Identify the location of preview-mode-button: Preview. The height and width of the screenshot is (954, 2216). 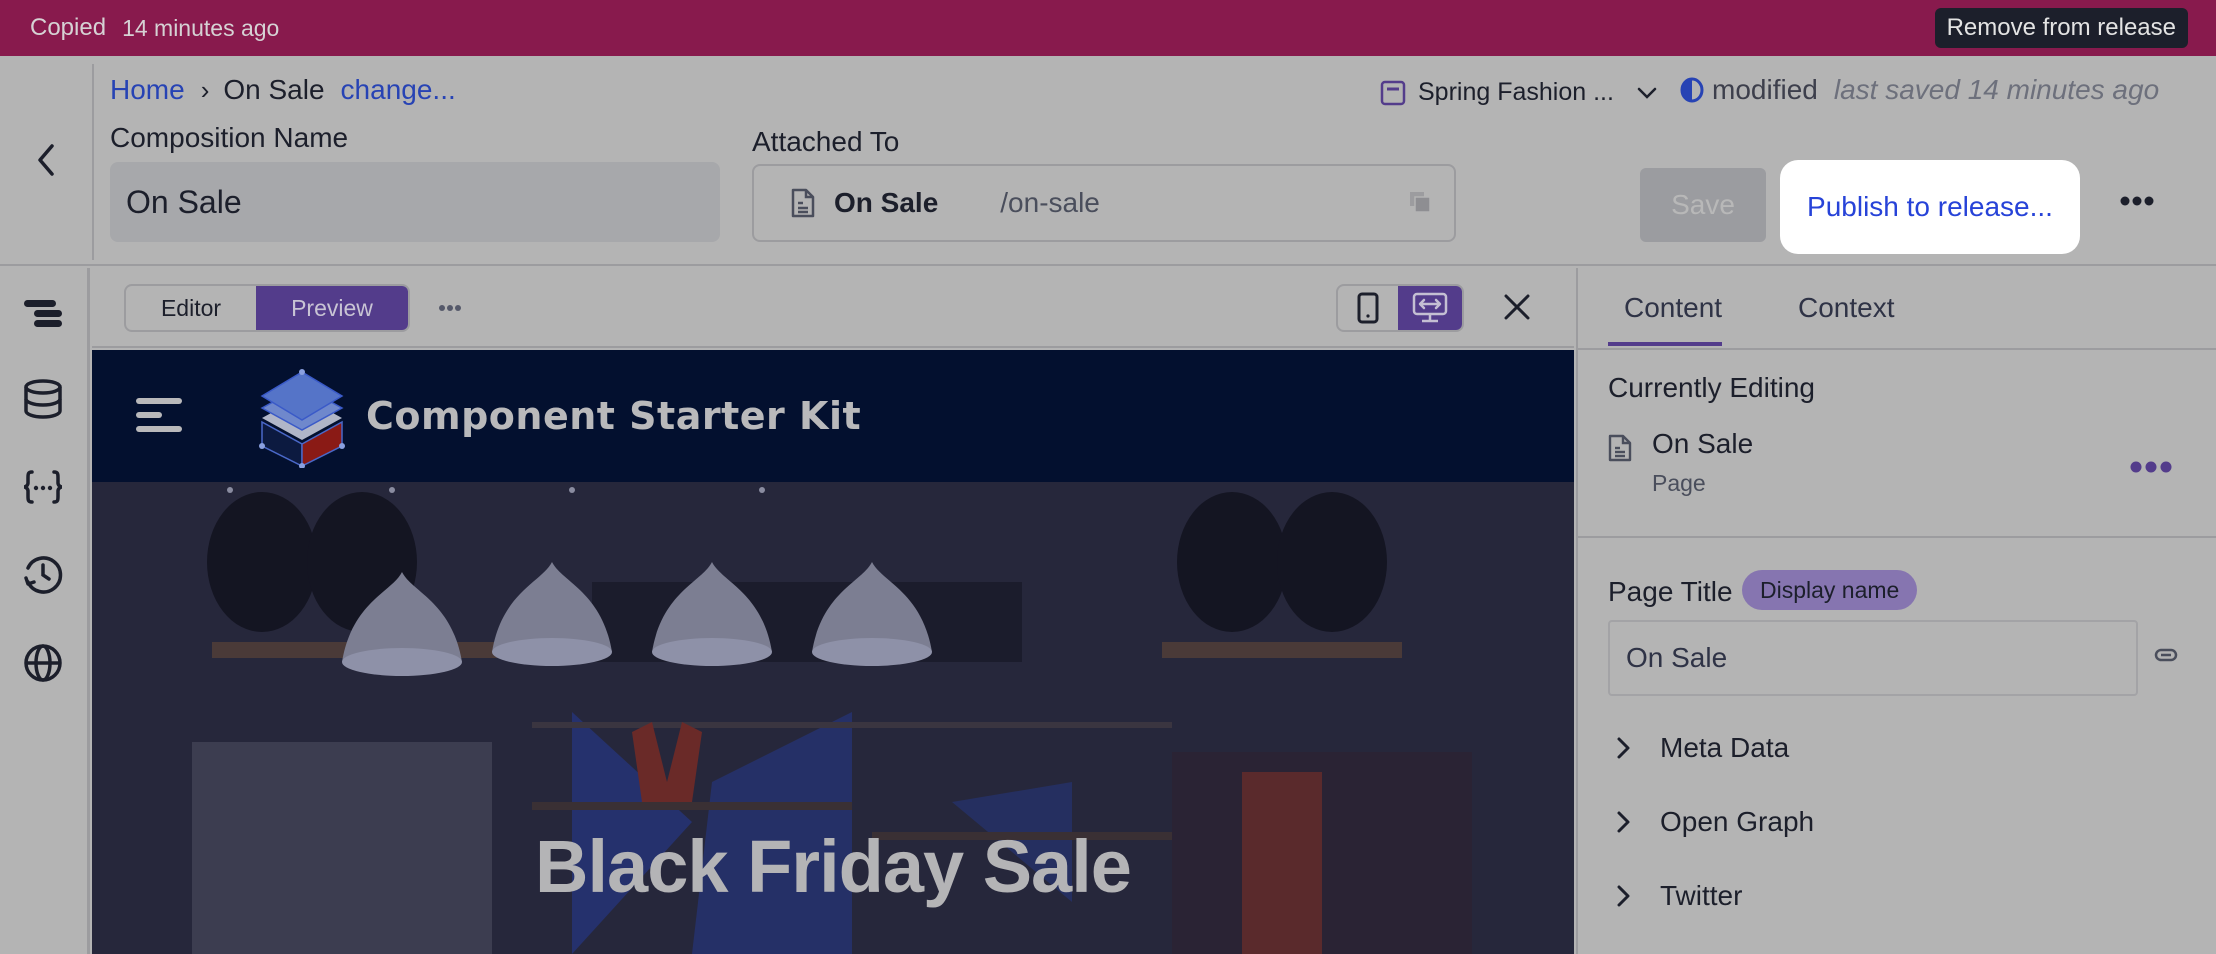
(332, 308).